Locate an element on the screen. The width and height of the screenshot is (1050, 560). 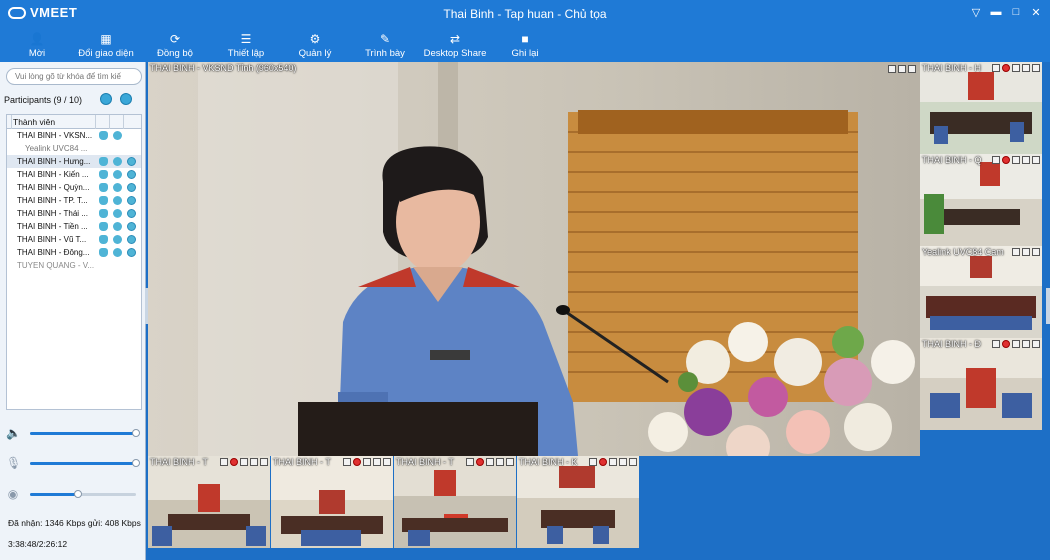
speaker-volume-knob is located at coordinates (136, 433).